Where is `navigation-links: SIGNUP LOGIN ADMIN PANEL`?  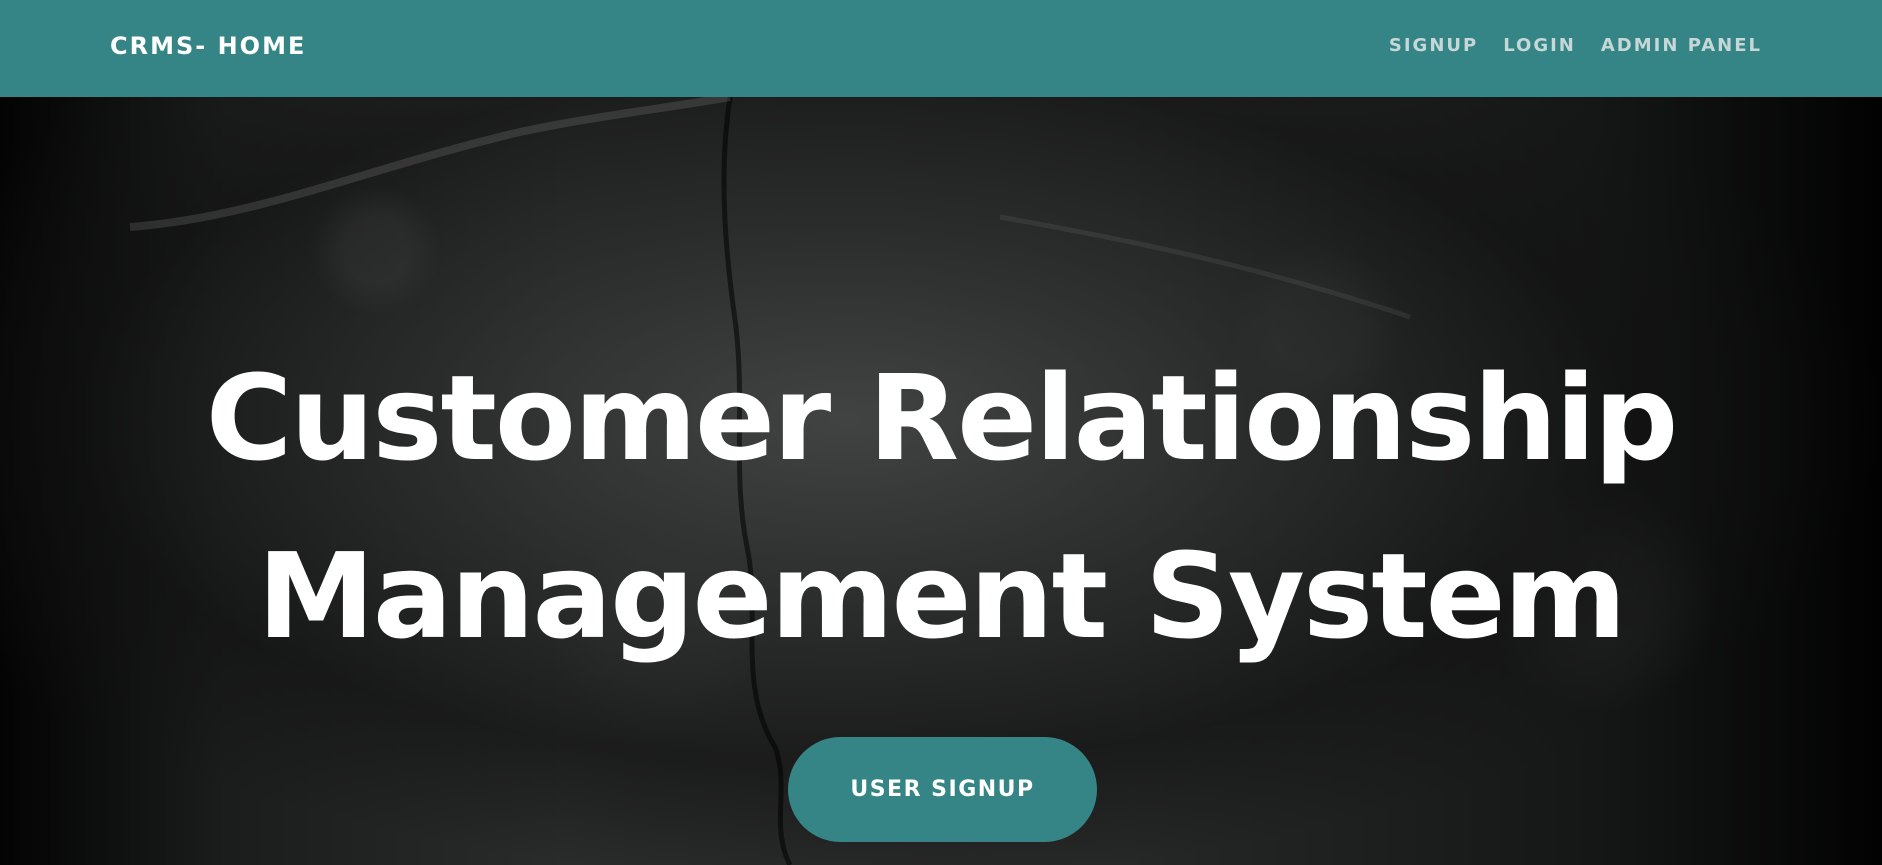 navigation-links: SIGNUP LOGIN ADMIN PANEL is located at coordinates (1575, 46).